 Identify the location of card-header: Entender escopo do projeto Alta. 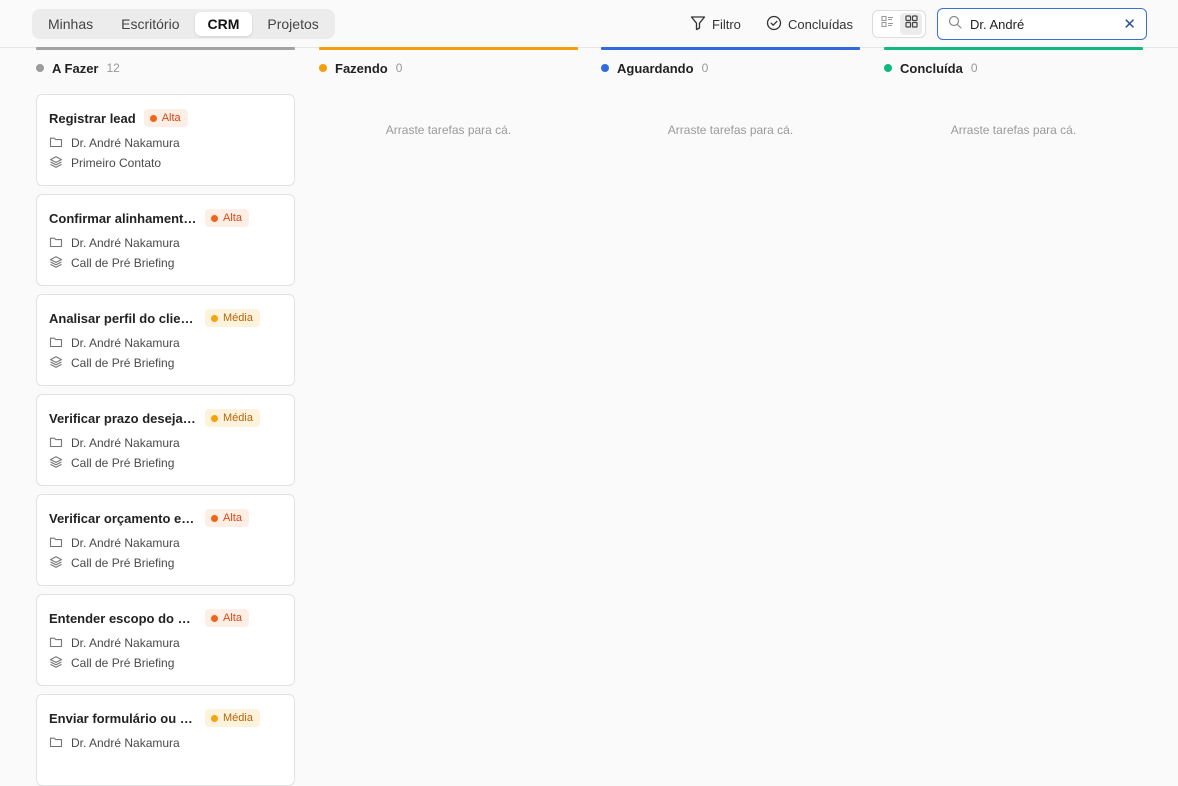
(165, 618).